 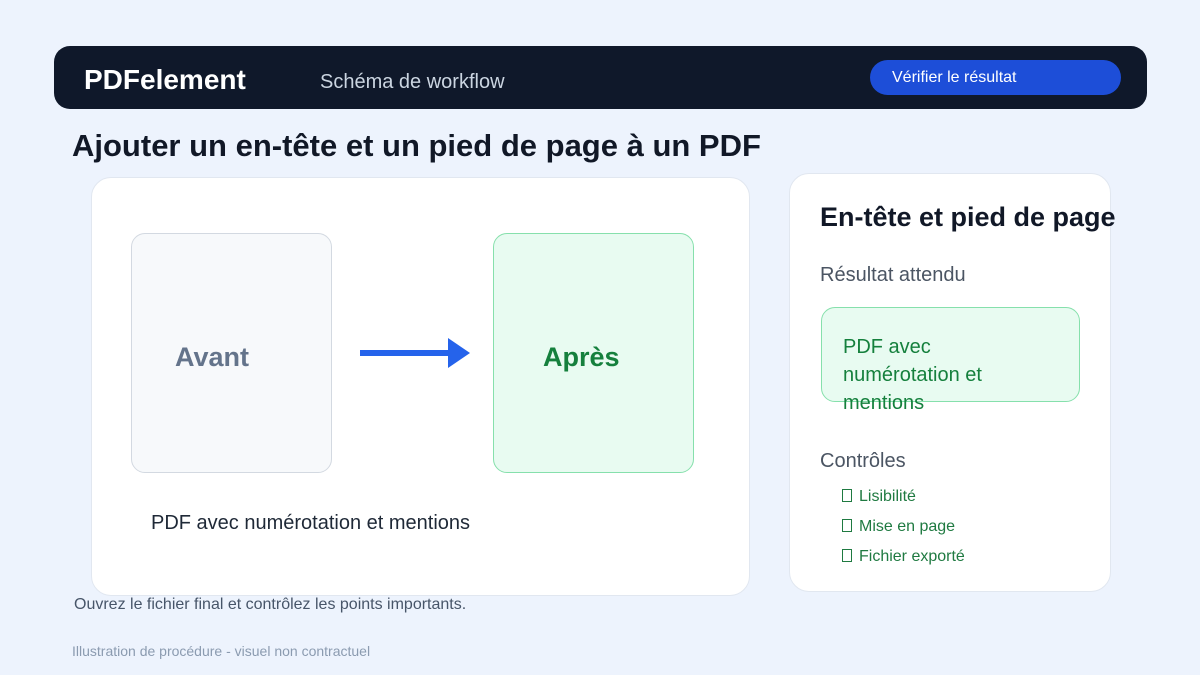 What do you see at coordinates (415, 353) in the screenshot?
I see `right-arrow-icon` at bounding box center [415, 353].